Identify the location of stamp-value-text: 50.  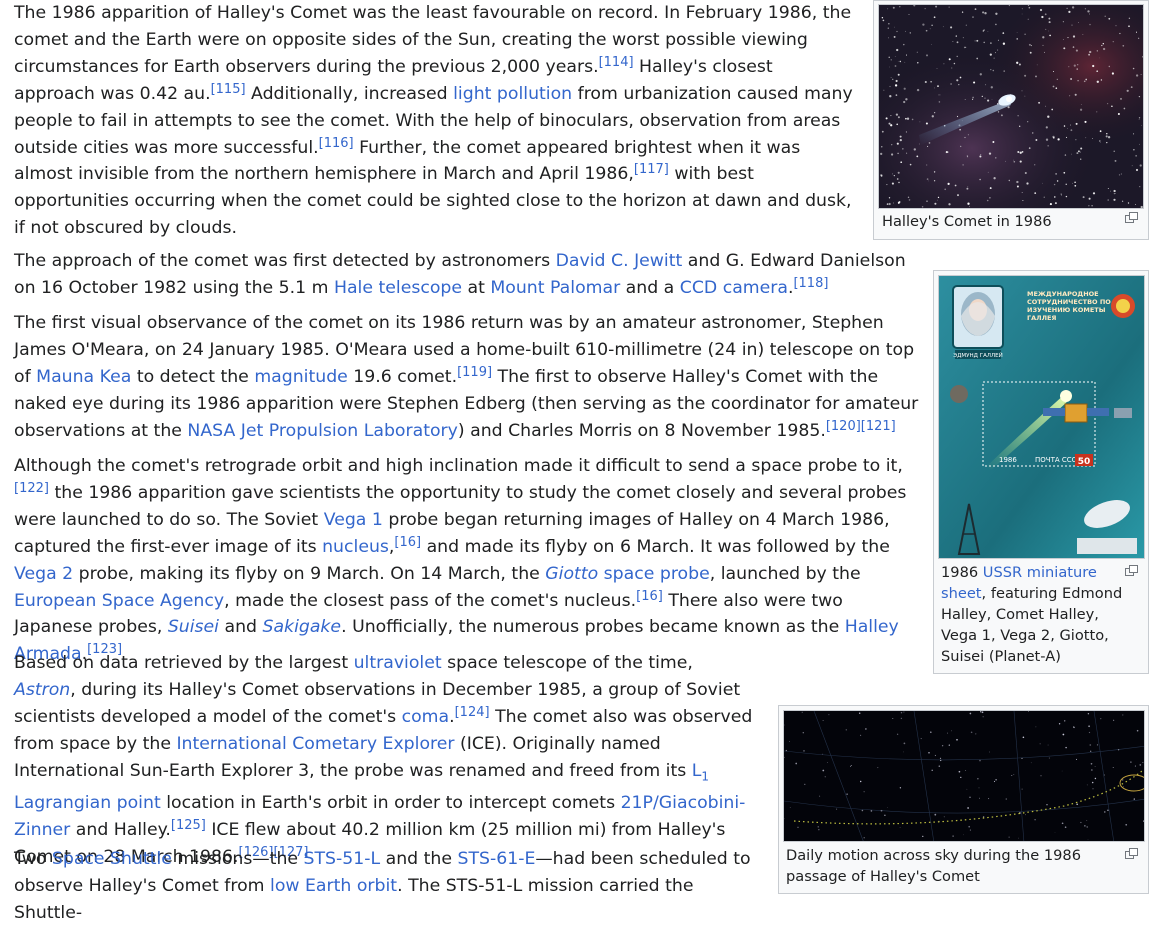
(1084, 462).